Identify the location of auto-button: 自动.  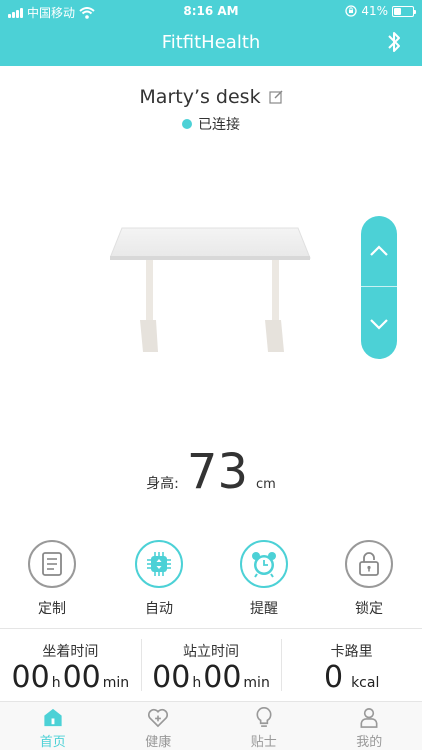
(159, 579).